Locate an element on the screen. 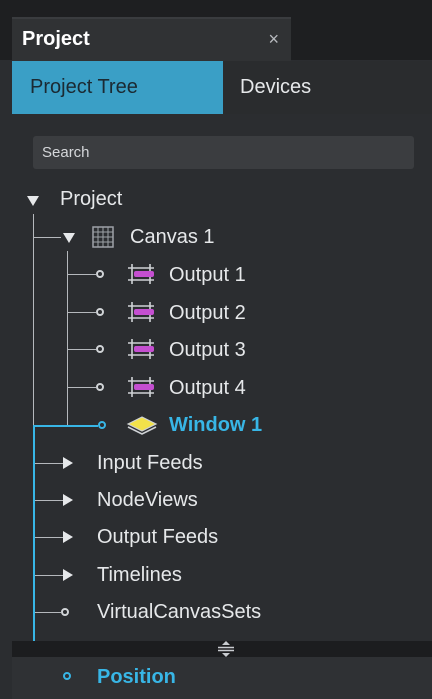 This screenshot has height=699, width=432. tree-item-output: Output 4 is located at coordinates (207, 388).